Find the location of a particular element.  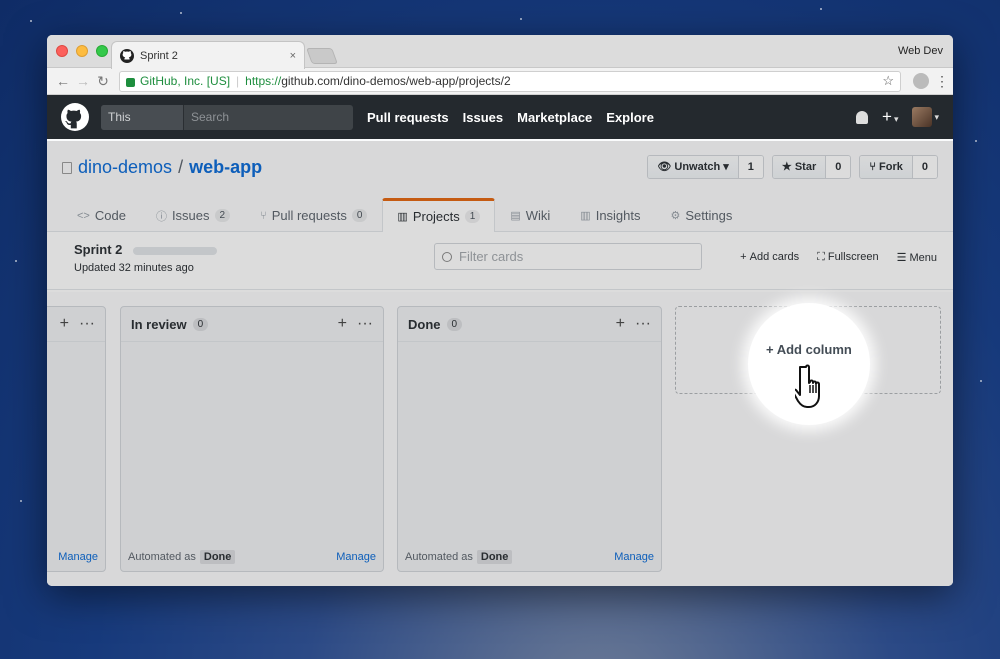

create-new-dropdown: + ▾ is located at coordinates (890, 117).